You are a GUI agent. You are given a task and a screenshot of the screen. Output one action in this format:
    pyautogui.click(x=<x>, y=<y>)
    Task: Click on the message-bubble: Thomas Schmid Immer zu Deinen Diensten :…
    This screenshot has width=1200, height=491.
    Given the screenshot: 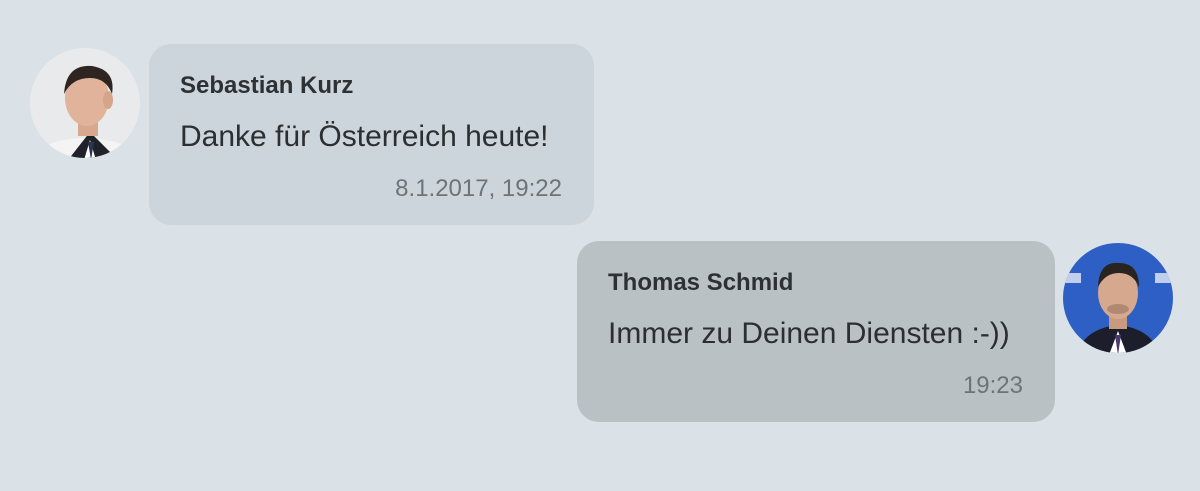 What is the action you would take?
    pyautogui.click(x=816, y=331)
    